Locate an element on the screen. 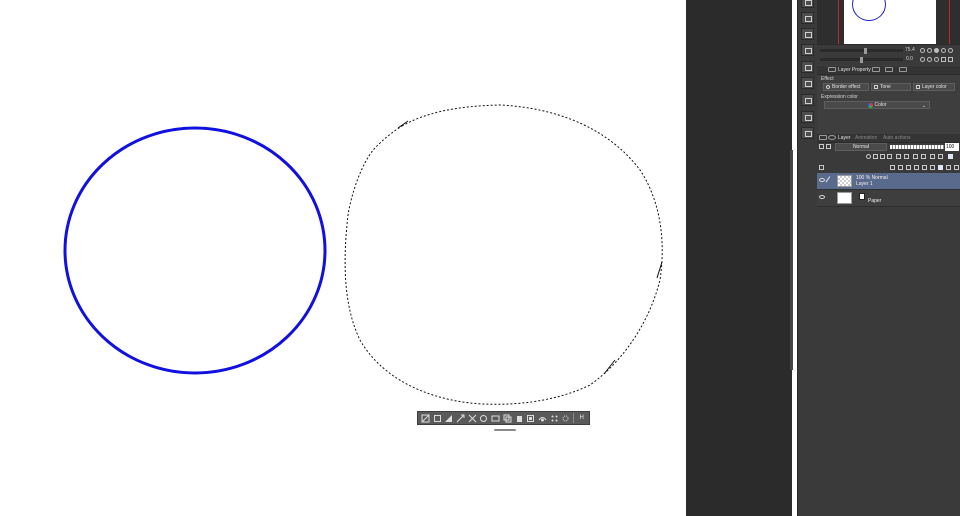 This screenshot has height=516, width=960. zoom-slider is located at coordinates (861, 50).